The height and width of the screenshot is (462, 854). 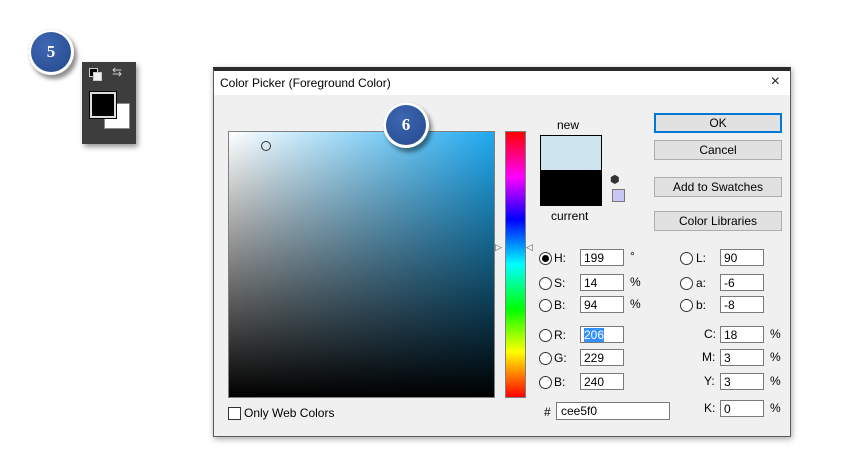 I want to click on only-web-colors-label: Only Web Colors, so click(x=289, y=413).